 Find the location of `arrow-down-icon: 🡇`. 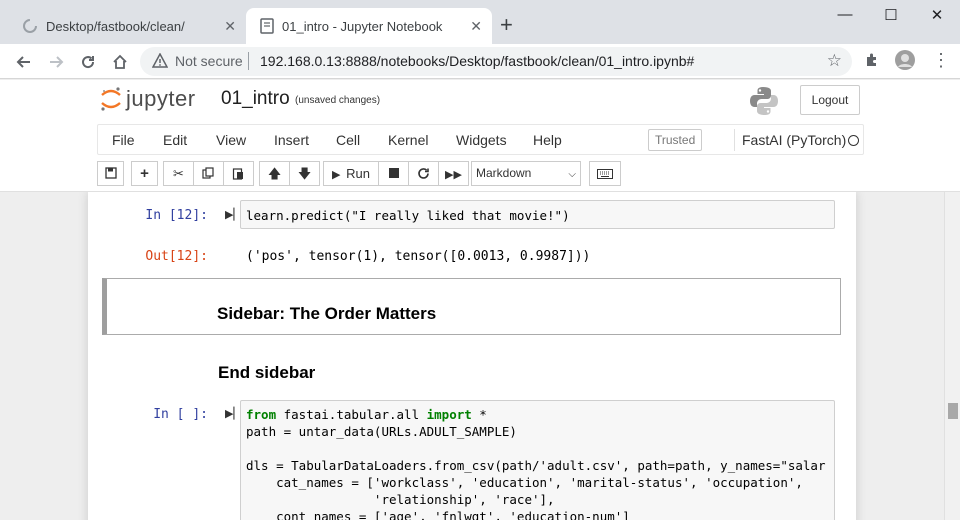

arrow-down-icon: 🡇 is located at coordinates (304, 173).